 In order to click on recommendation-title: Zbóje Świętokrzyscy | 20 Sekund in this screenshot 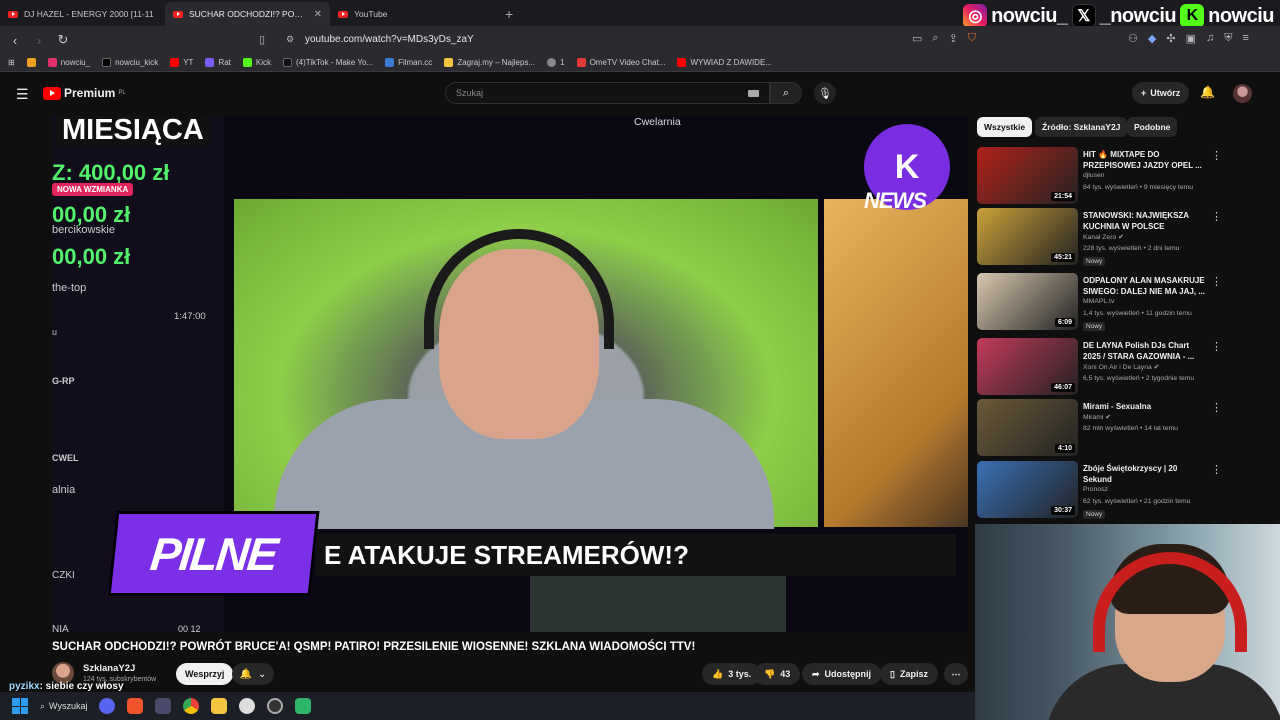, I will do `click(1144, 474)`.